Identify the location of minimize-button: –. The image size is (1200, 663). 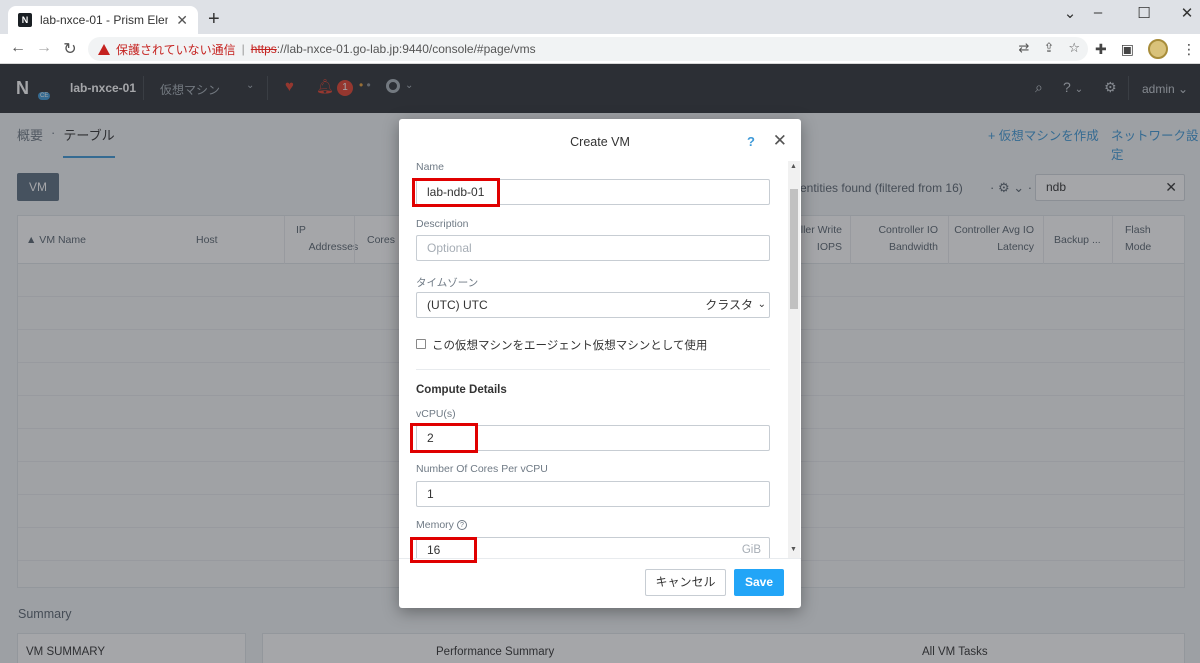
(1098, 12).